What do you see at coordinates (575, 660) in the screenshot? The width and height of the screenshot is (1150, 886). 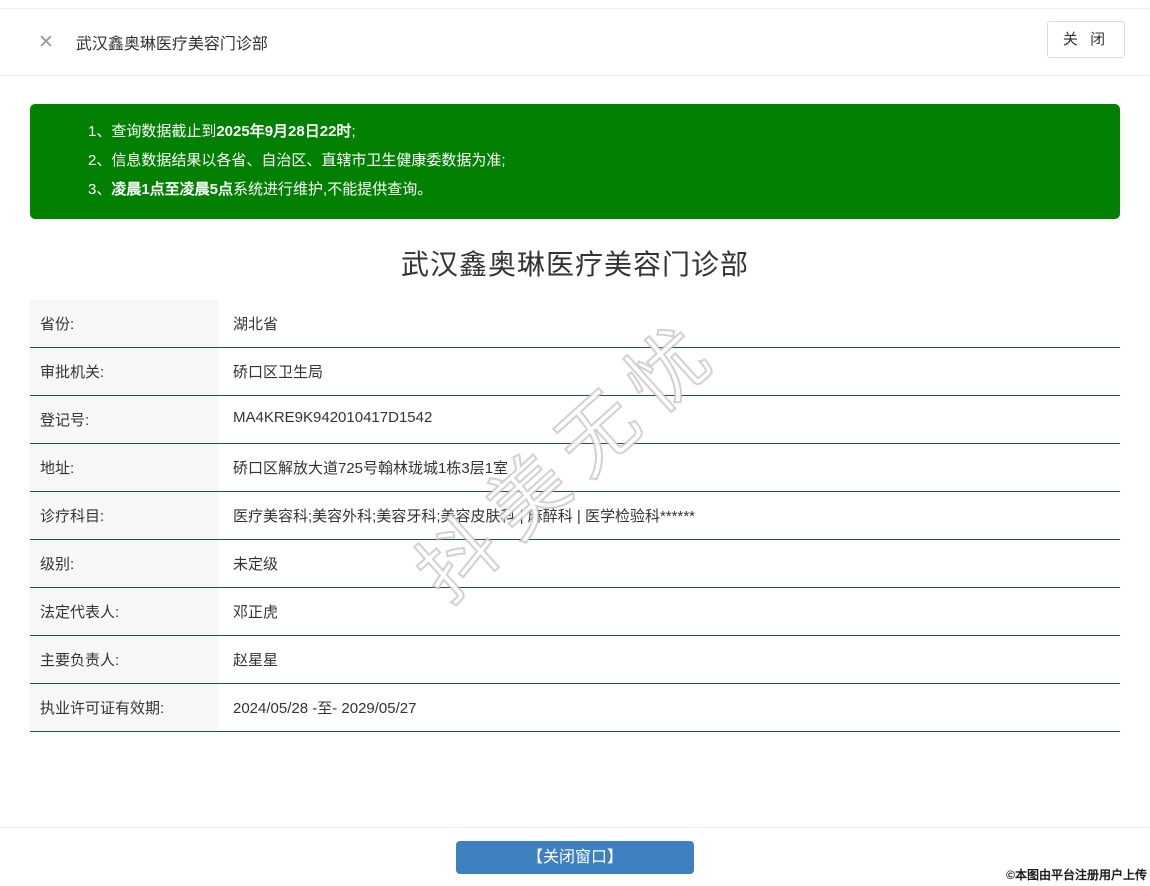 I see `table-row-person-in-charge: 主要负责人: 赵星星` at bounding box center [575, 660].